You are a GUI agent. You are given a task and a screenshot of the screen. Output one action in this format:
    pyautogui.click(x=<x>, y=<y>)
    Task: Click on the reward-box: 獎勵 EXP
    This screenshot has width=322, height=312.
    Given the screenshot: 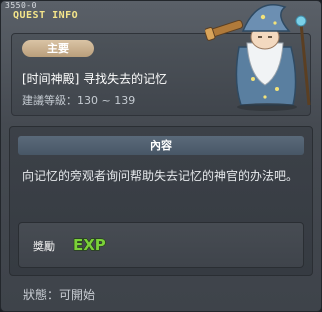 What is the action you would take?
    pyautogui.click(x=161, y=245)
    